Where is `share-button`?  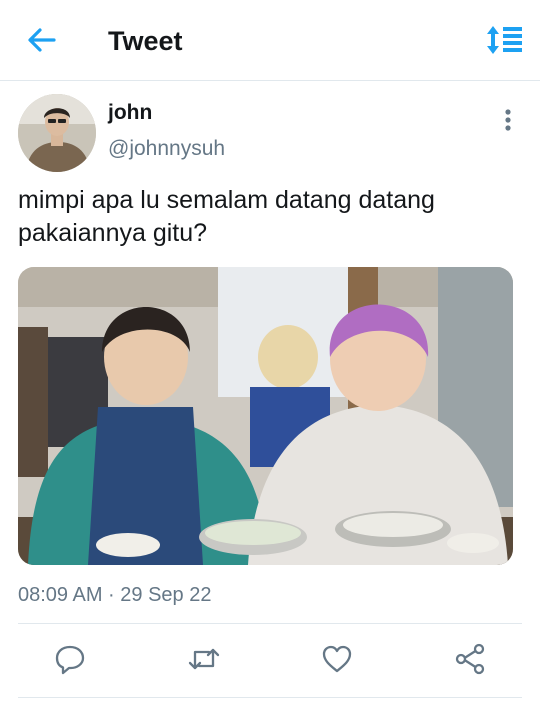
share-button is located at coordinates (470, 659).